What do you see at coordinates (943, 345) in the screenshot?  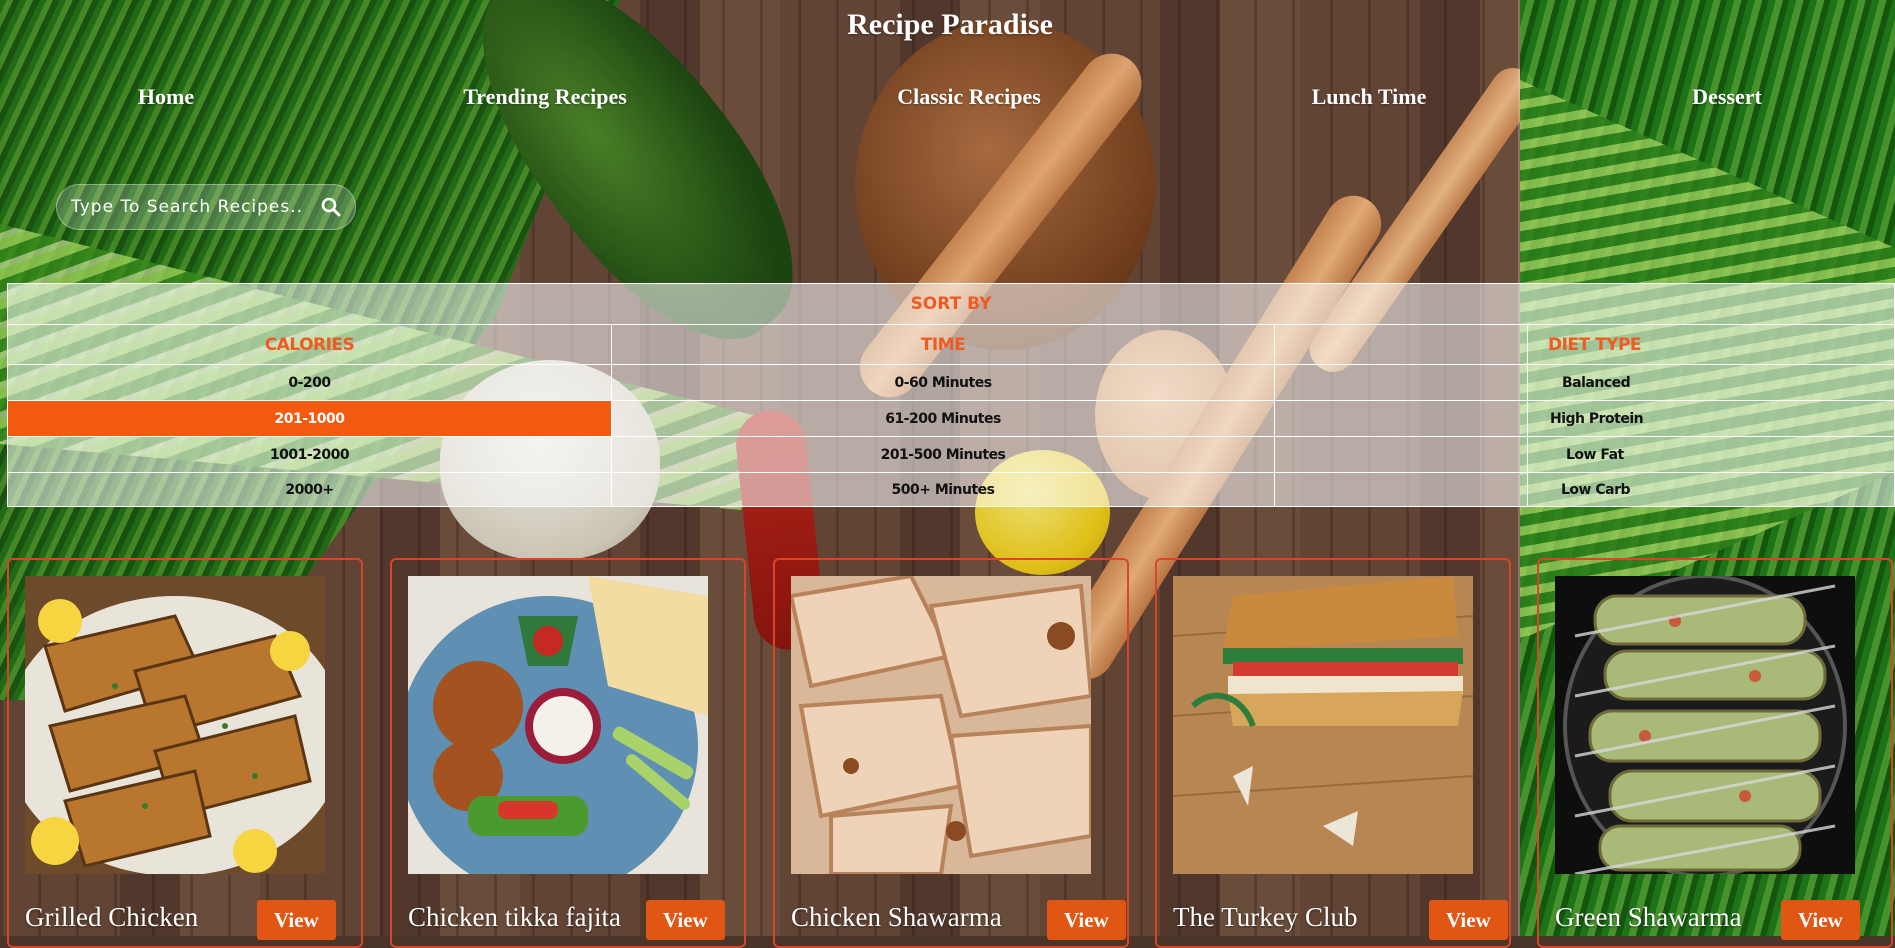 I see `time-header: TIME` at bounding box center [943, 345].